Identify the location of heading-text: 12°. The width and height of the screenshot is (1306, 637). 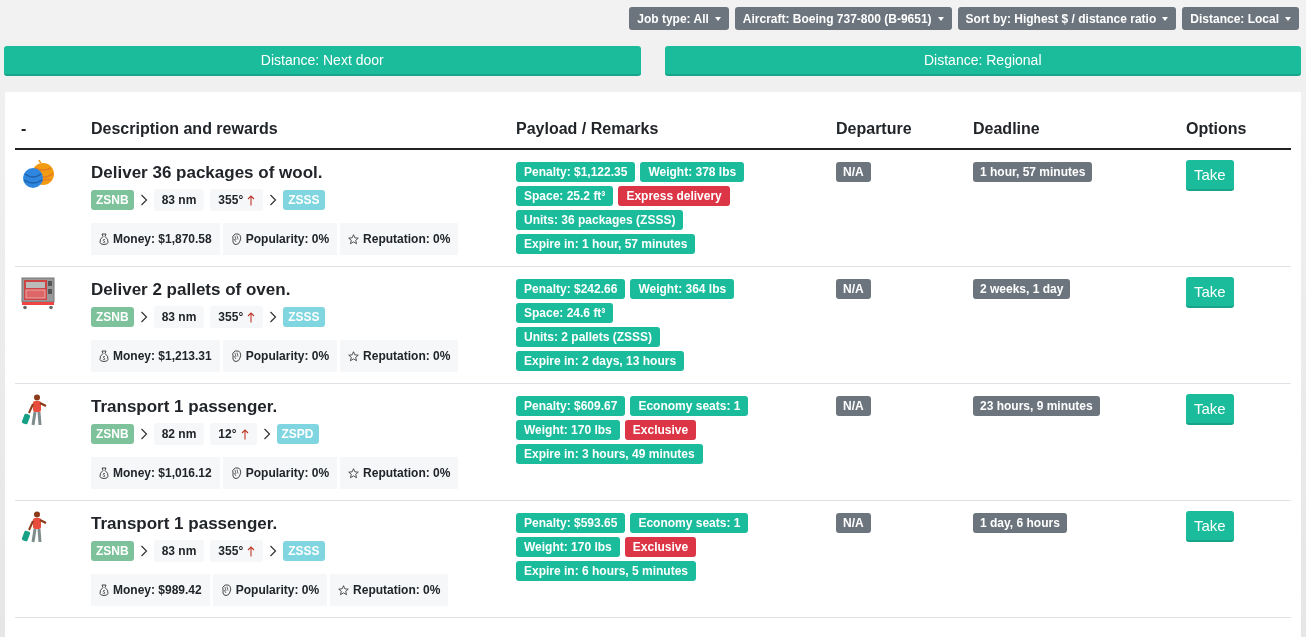
(227, 434).